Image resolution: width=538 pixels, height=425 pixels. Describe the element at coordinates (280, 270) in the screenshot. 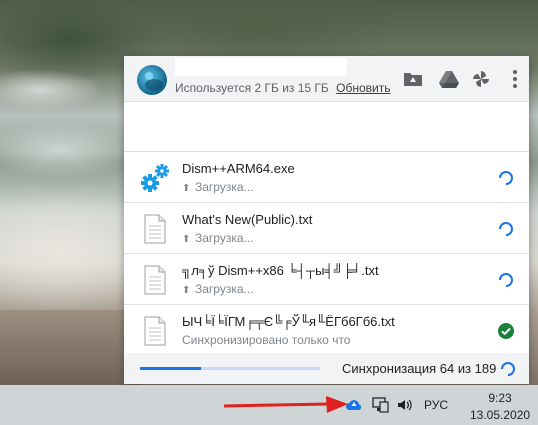

I see `file-name: ╗л╕ў Dism++x86 ╘┤┬ы╡╝╞╛.txt` at that location.